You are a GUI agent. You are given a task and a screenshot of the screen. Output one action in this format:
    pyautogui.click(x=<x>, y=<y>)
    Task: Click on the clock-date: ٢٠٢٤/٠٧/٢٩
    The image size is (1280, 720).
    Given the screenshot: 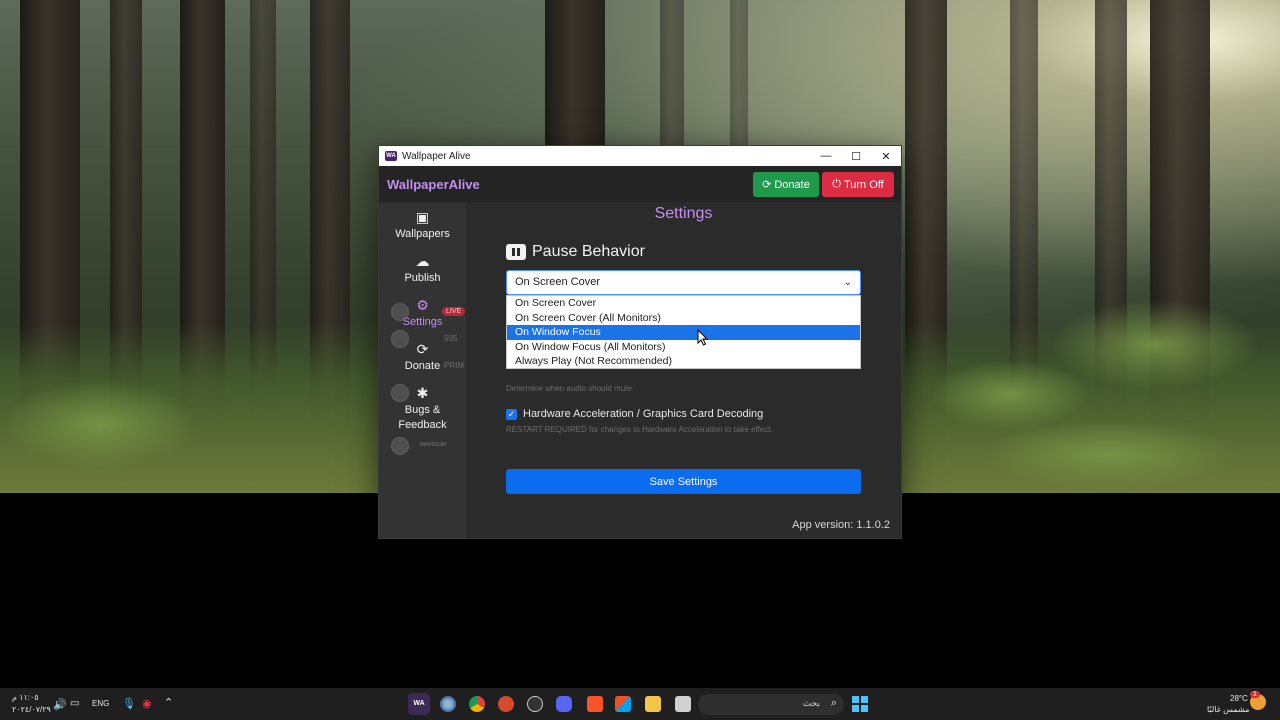 What is the action you would take?
    pyautogui.click(x=31, y=709)
    